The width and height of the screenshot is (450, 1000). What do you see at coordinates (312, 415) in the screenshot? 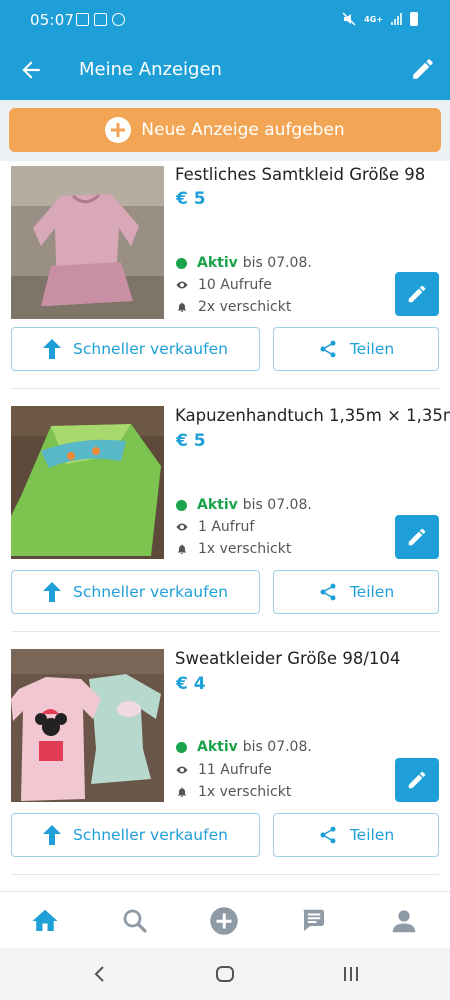
I see `ad-title: Kapuzenhandtuch 1,35m × 1,35m` at bounding box center [312, 415].